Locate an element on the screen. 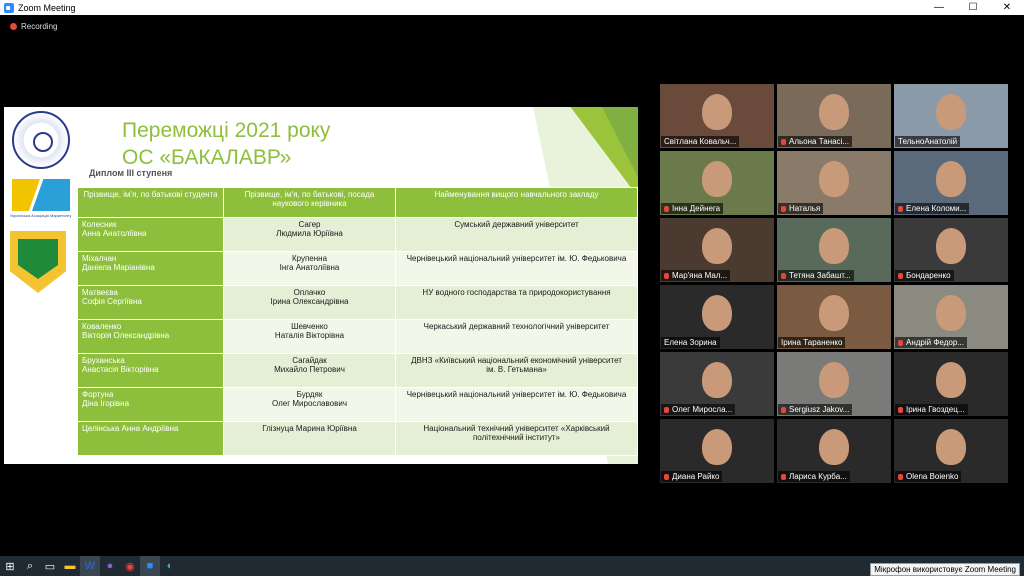 The height and width of the screenshot is (576, 1024). participant-name: ТельноАнатолій is located at coordinates (928, 141).